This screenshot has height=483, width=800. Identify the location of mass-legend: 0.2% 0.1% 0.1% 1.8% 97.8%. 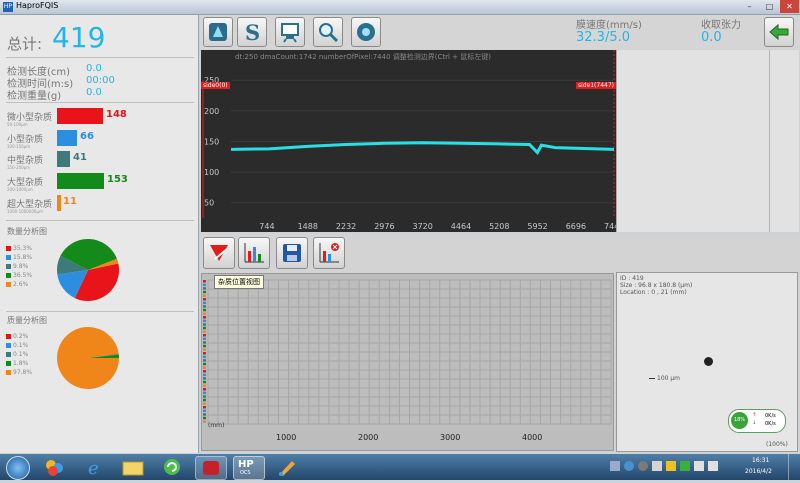
(19, 354).